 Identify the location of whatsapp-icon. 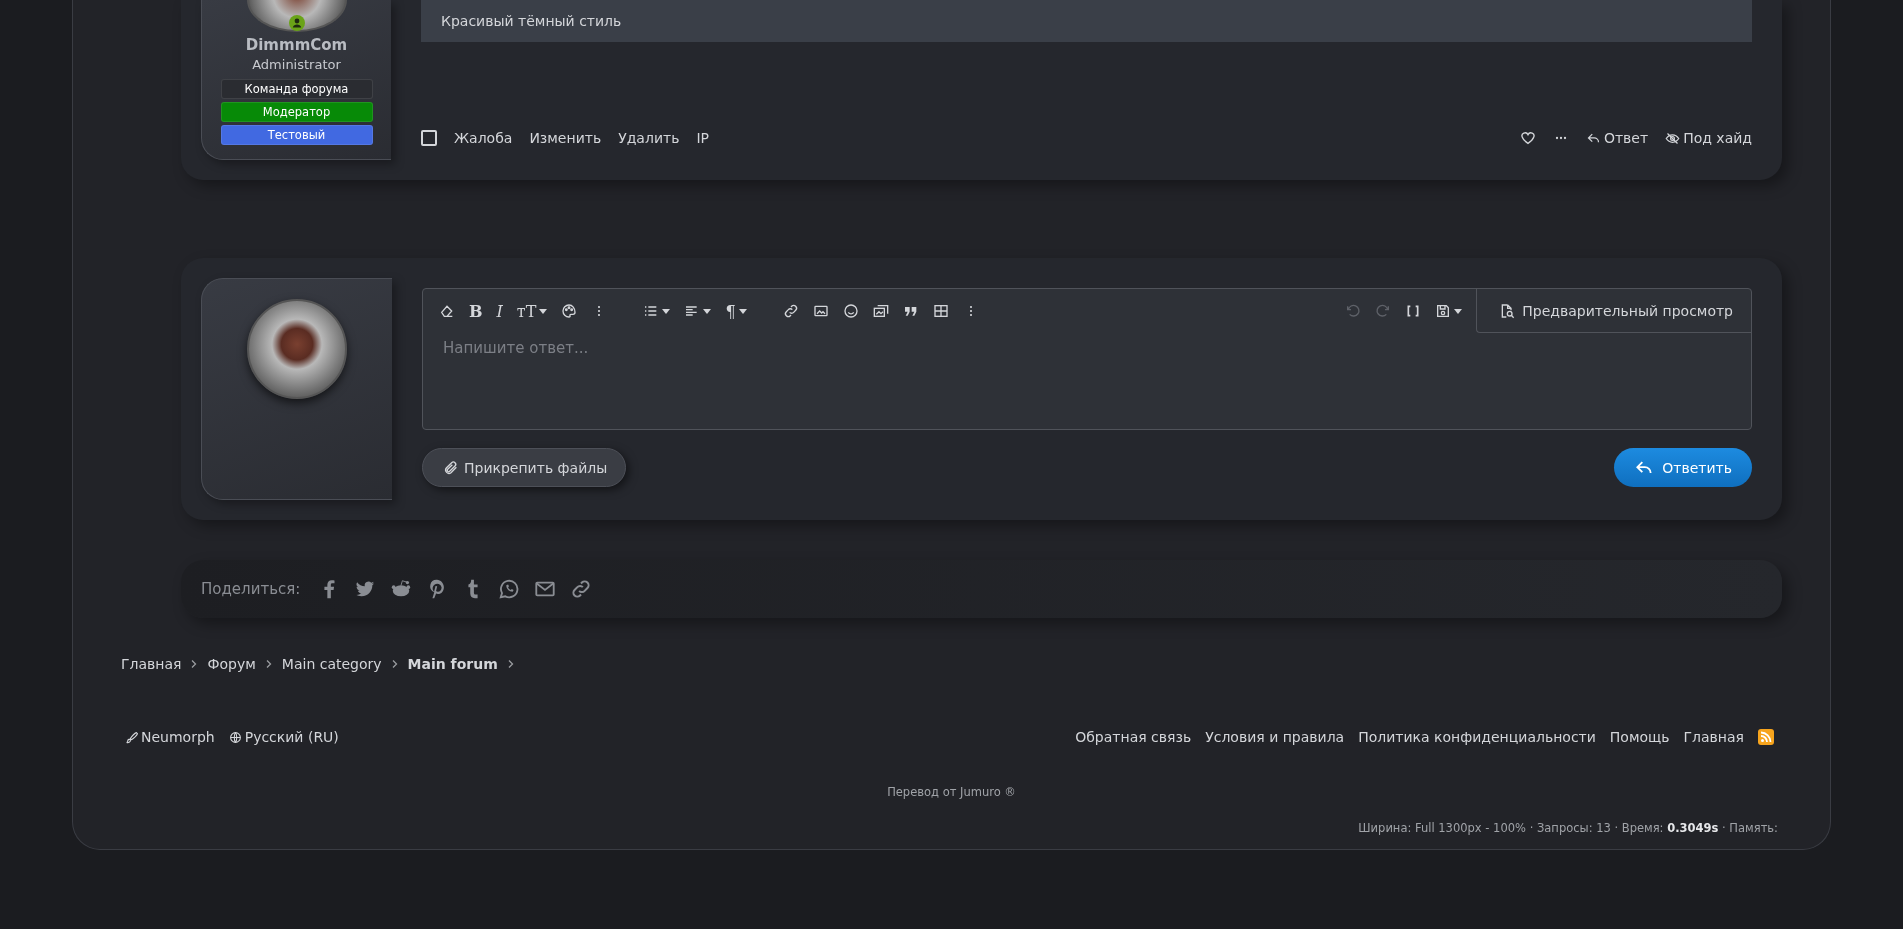
(509, 589).